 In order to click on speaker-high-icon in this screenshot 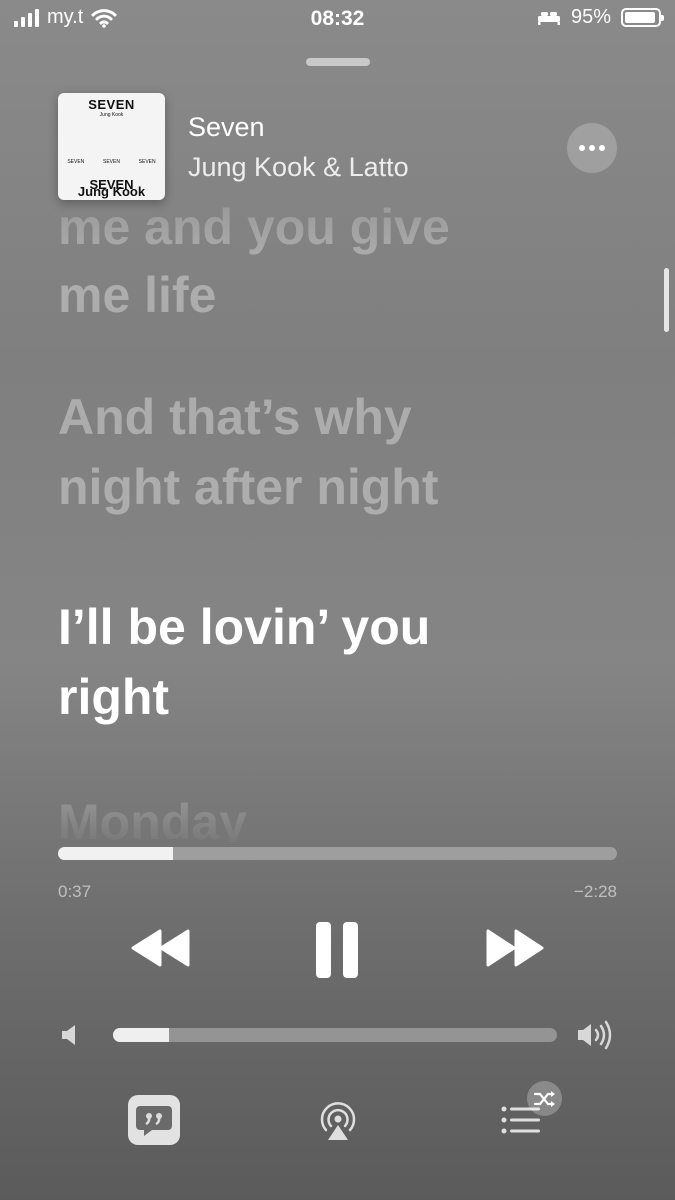, I will do `click(595, 1035)`.